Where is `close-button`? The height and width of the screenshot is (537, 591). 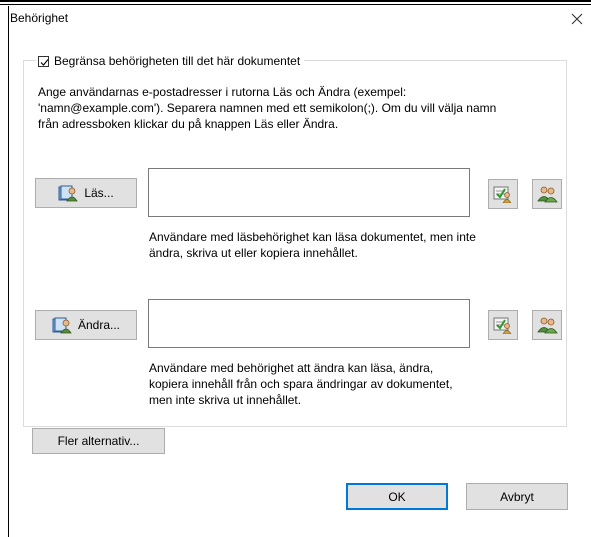 close-button is located at coordinates (577, 19).